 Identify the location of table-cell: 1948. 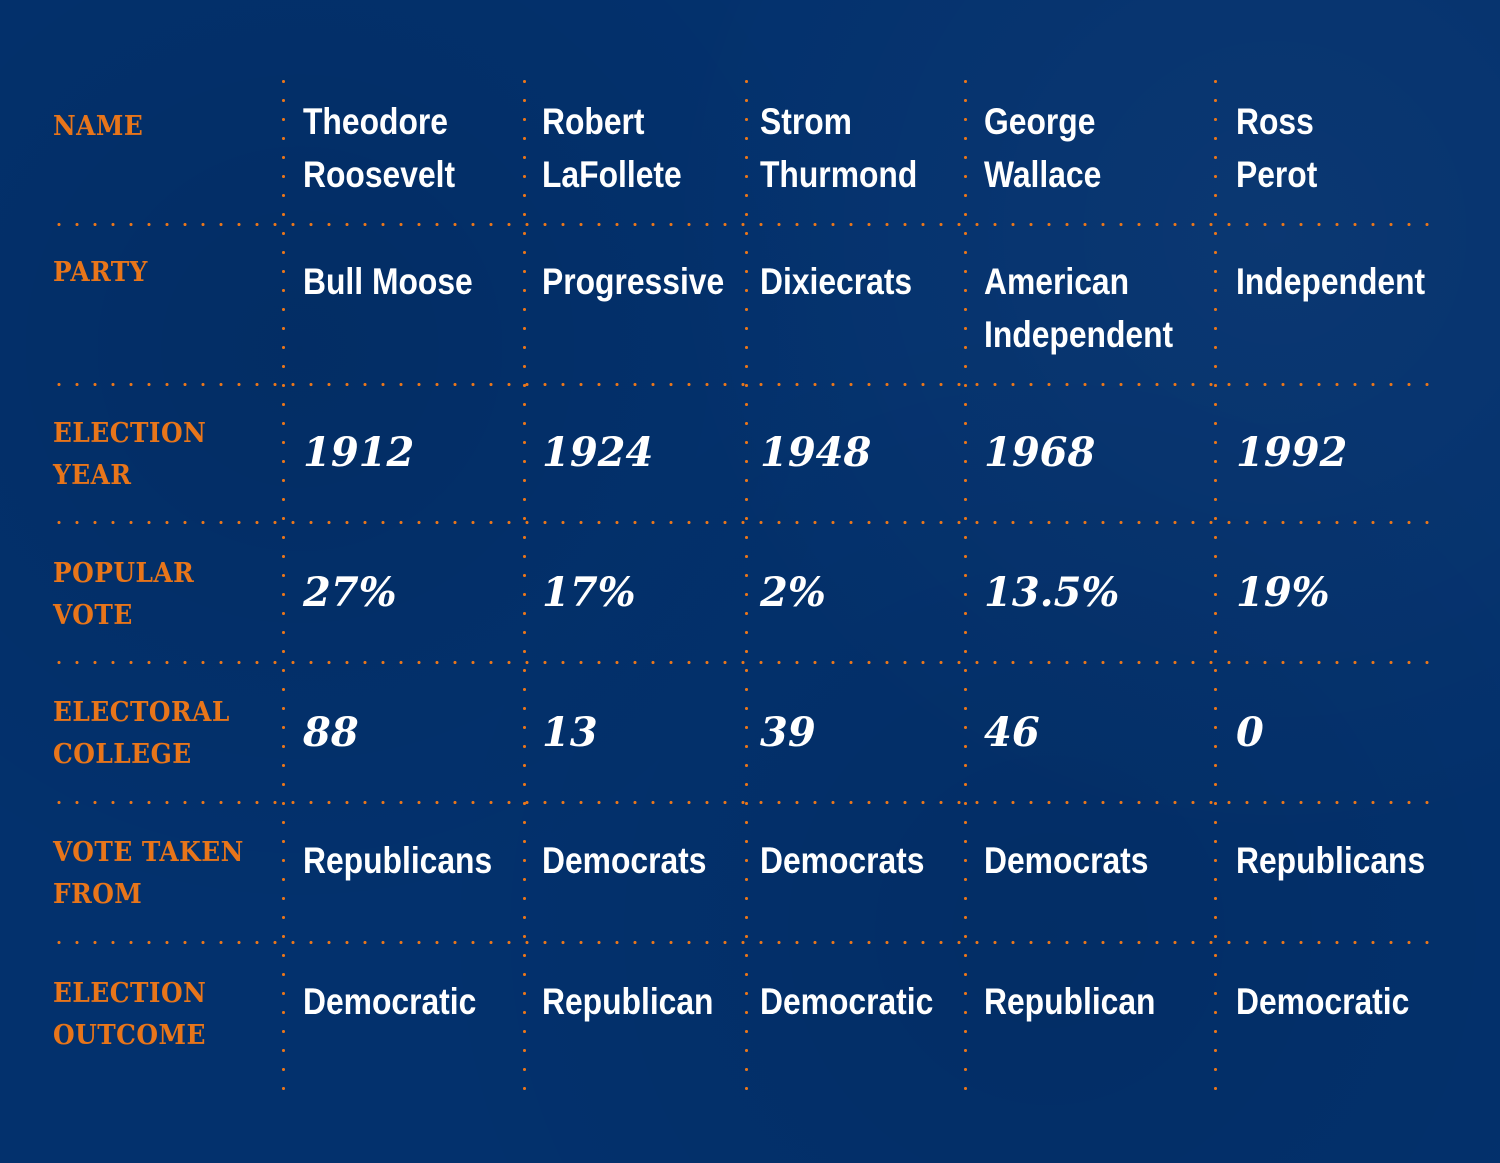
(816, 452).